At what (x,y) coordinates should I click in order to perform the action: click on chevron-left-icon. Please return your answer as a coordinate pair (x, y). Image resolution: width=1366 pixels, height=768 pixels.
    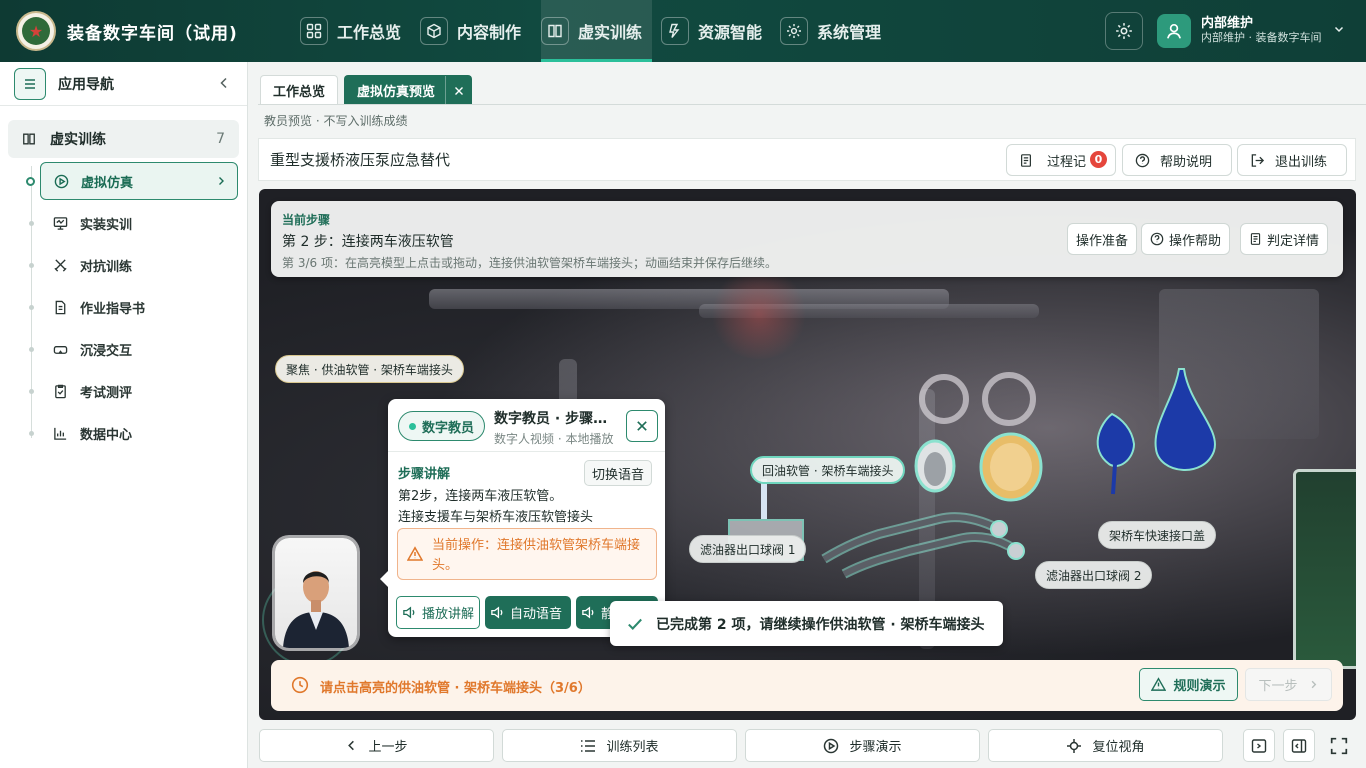
    Looking at the image, I should click on (224, 83).